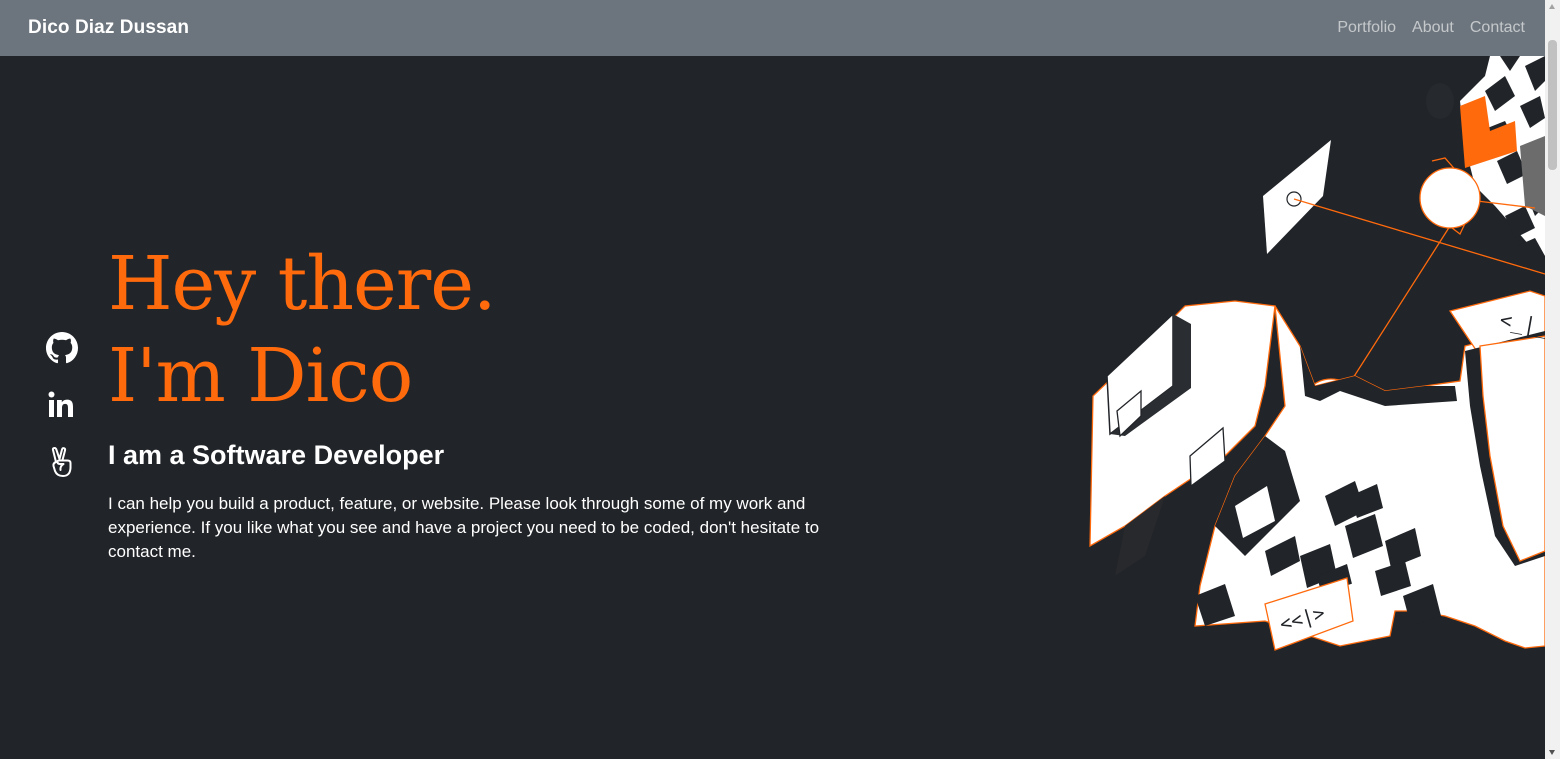 Image resolution: width=1560 pixels, height=759 pixels. Describe the element at coordinates (1552, 105) in the screenshot. I see `scroll-thumb` at that location.